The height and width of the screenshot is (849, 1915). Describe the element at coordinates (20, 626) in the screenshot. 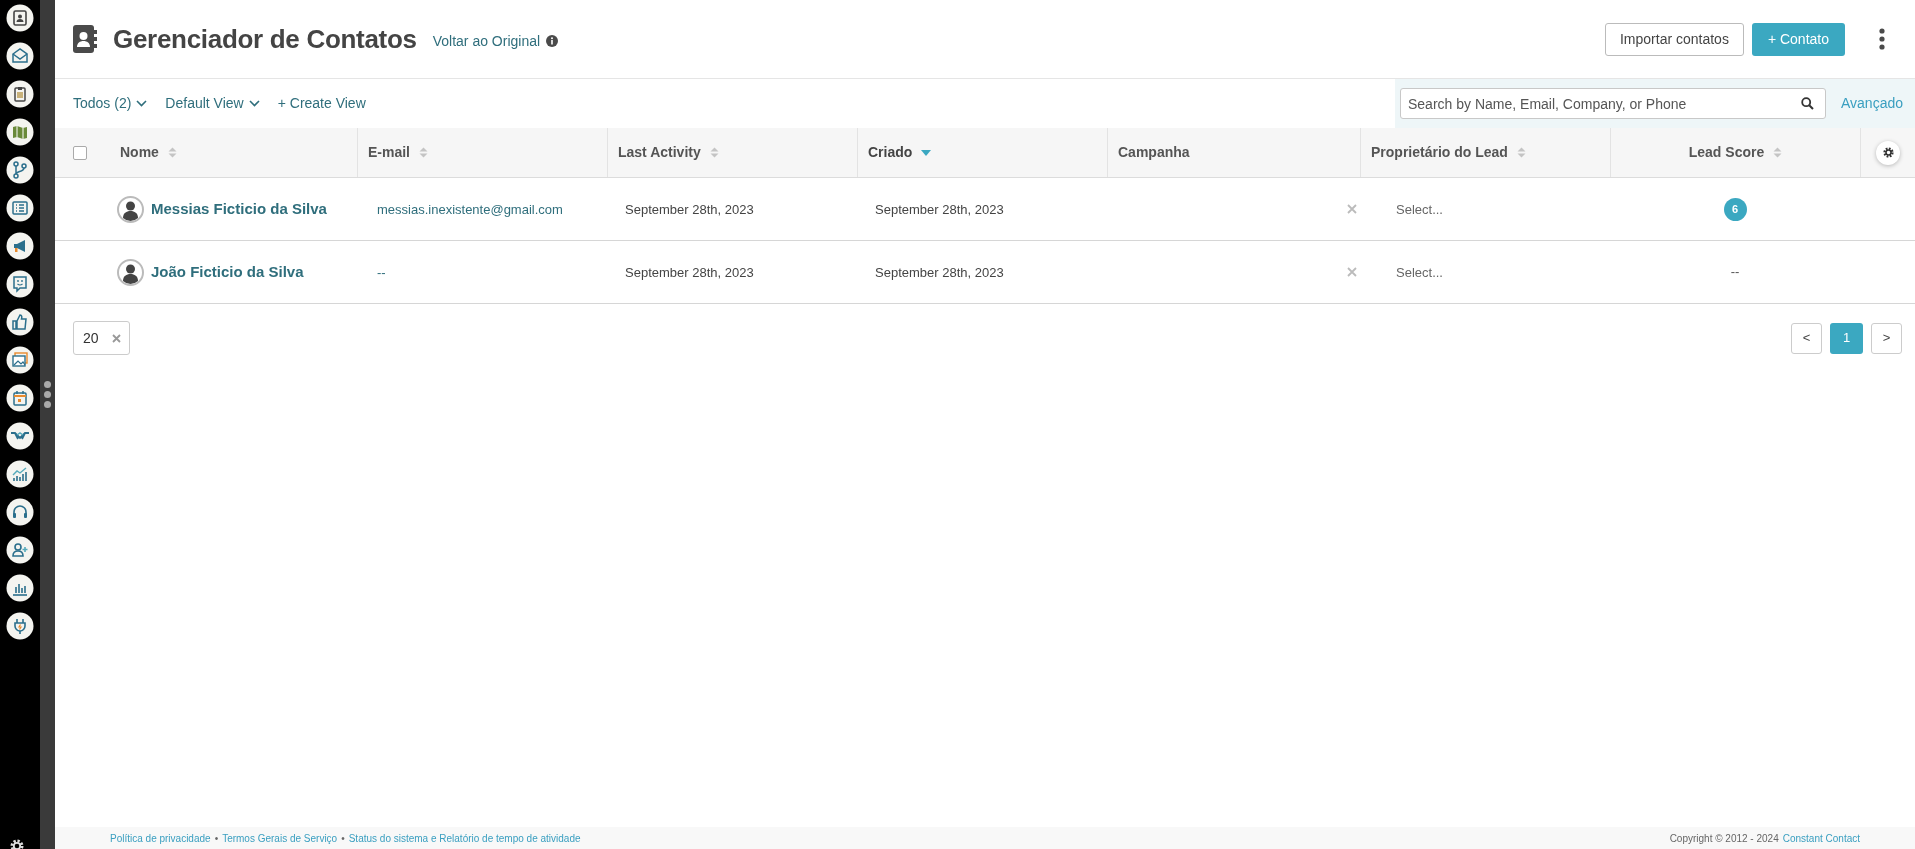

I see `plug-icon` at that location.